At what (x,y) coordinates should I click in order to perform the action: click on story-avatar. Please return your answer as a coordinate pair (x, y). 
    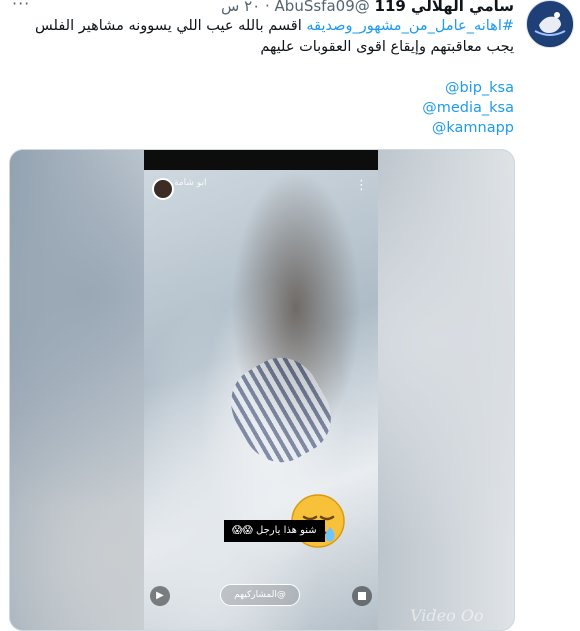
    Looking at the image, I should click on (163, 189).